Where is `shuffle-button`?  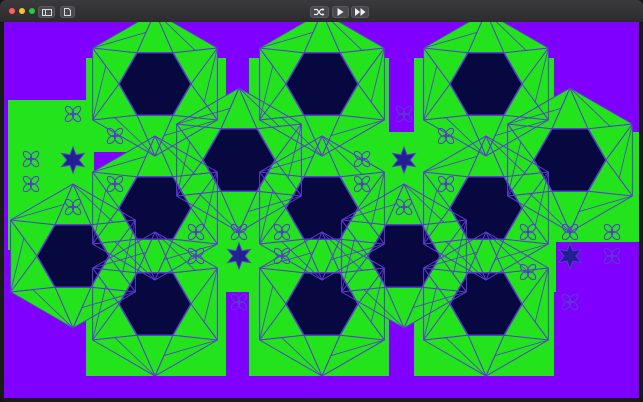 shuffle-button is located at coordinates (319, 12).